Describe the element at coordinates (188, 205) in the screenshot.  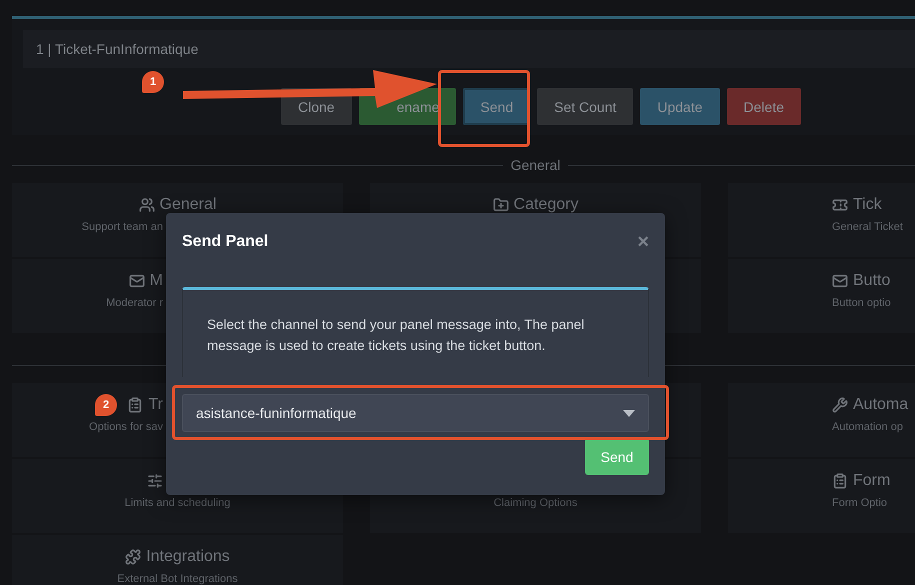
I see `card-title: General` at that location.